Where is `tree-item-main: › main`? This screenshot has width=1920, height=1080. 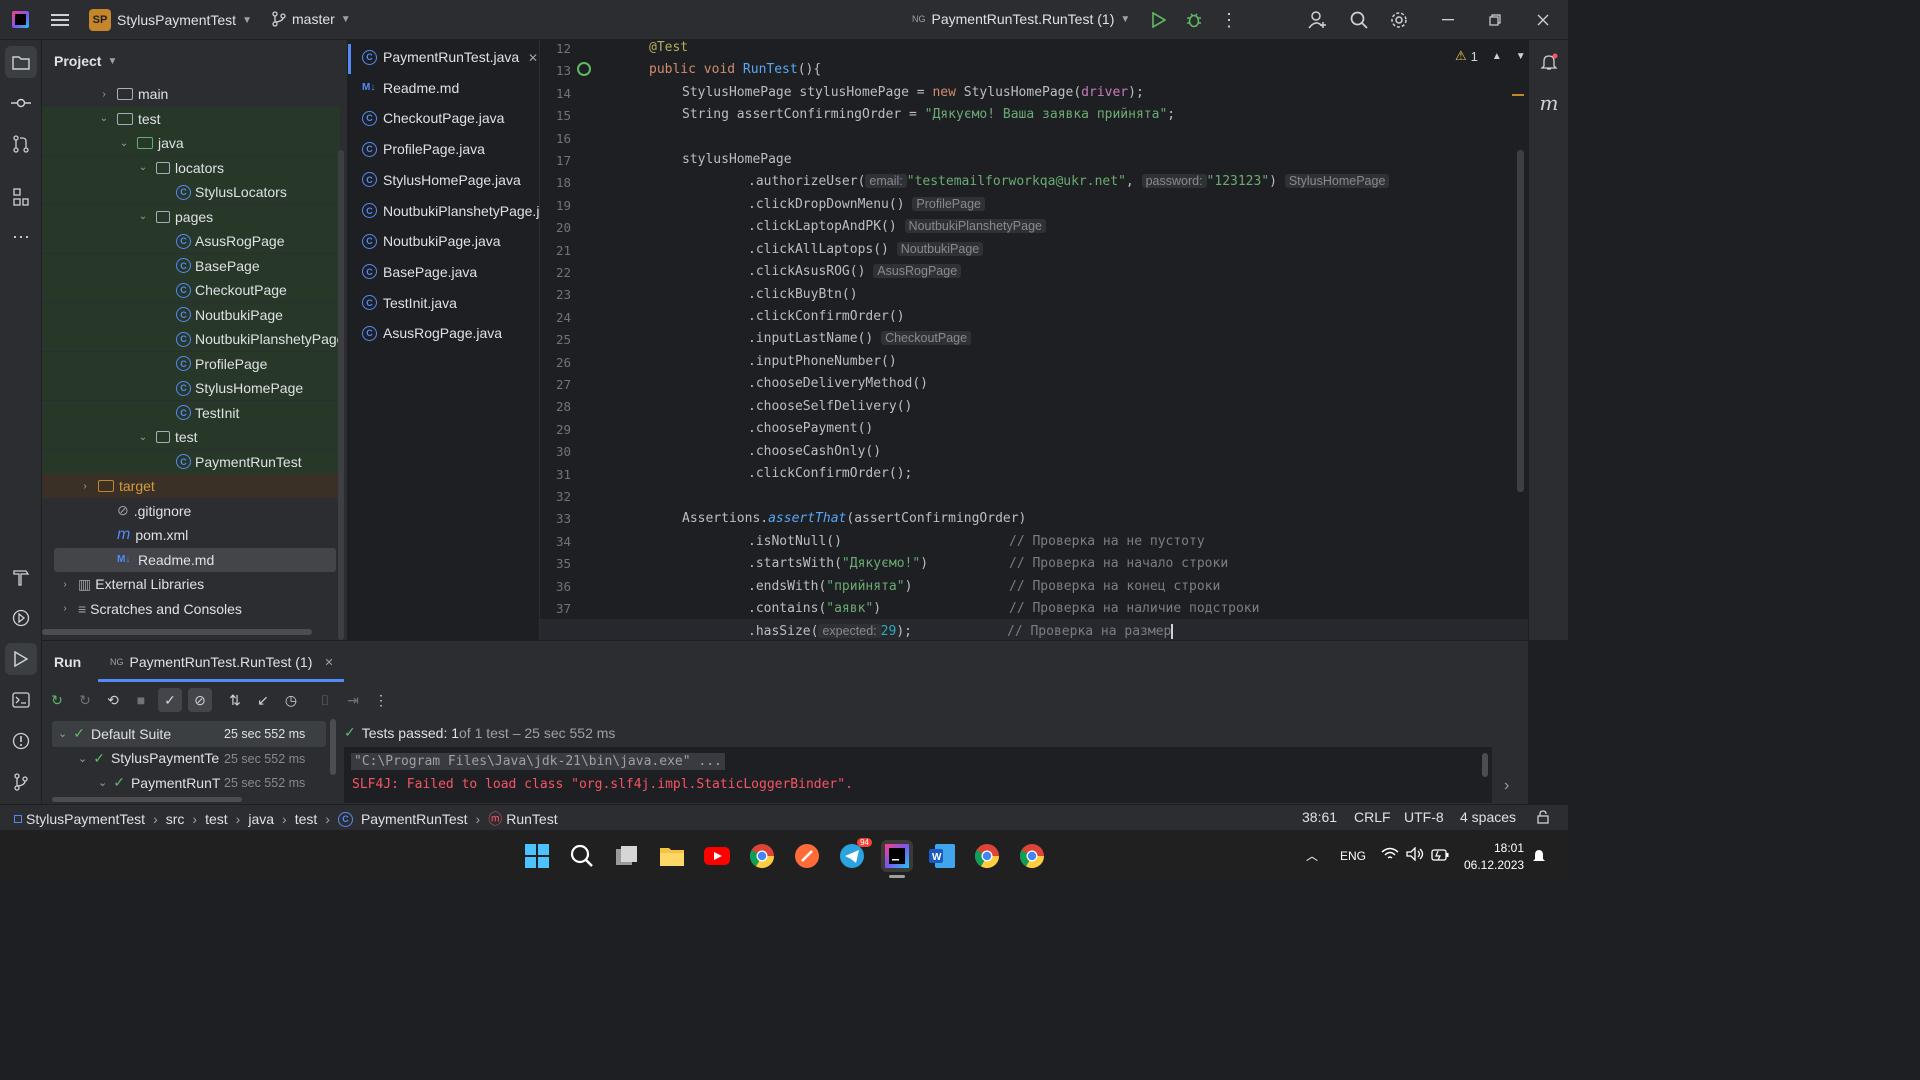 tree-item-main: › main is located at coordinates (191, 94).